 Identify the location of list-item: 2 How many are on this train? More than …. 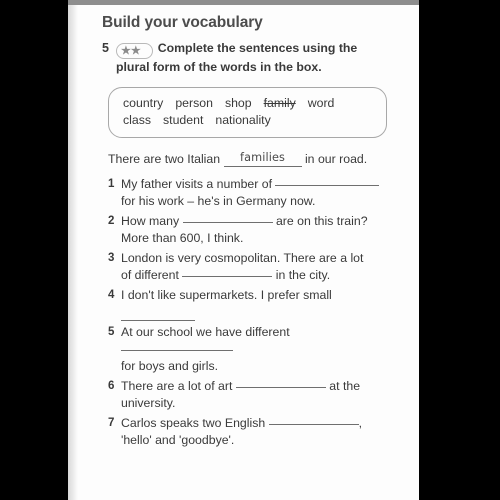
(252, 230).